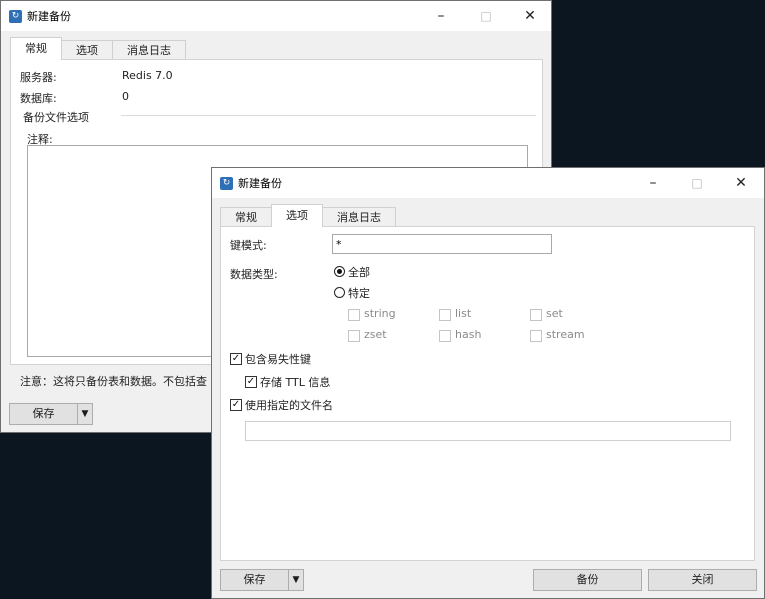 This screenshot has width=765, height=599. Describe the element at coordinates (328, 115) in the screenshot. I see `group-divider` at that location.